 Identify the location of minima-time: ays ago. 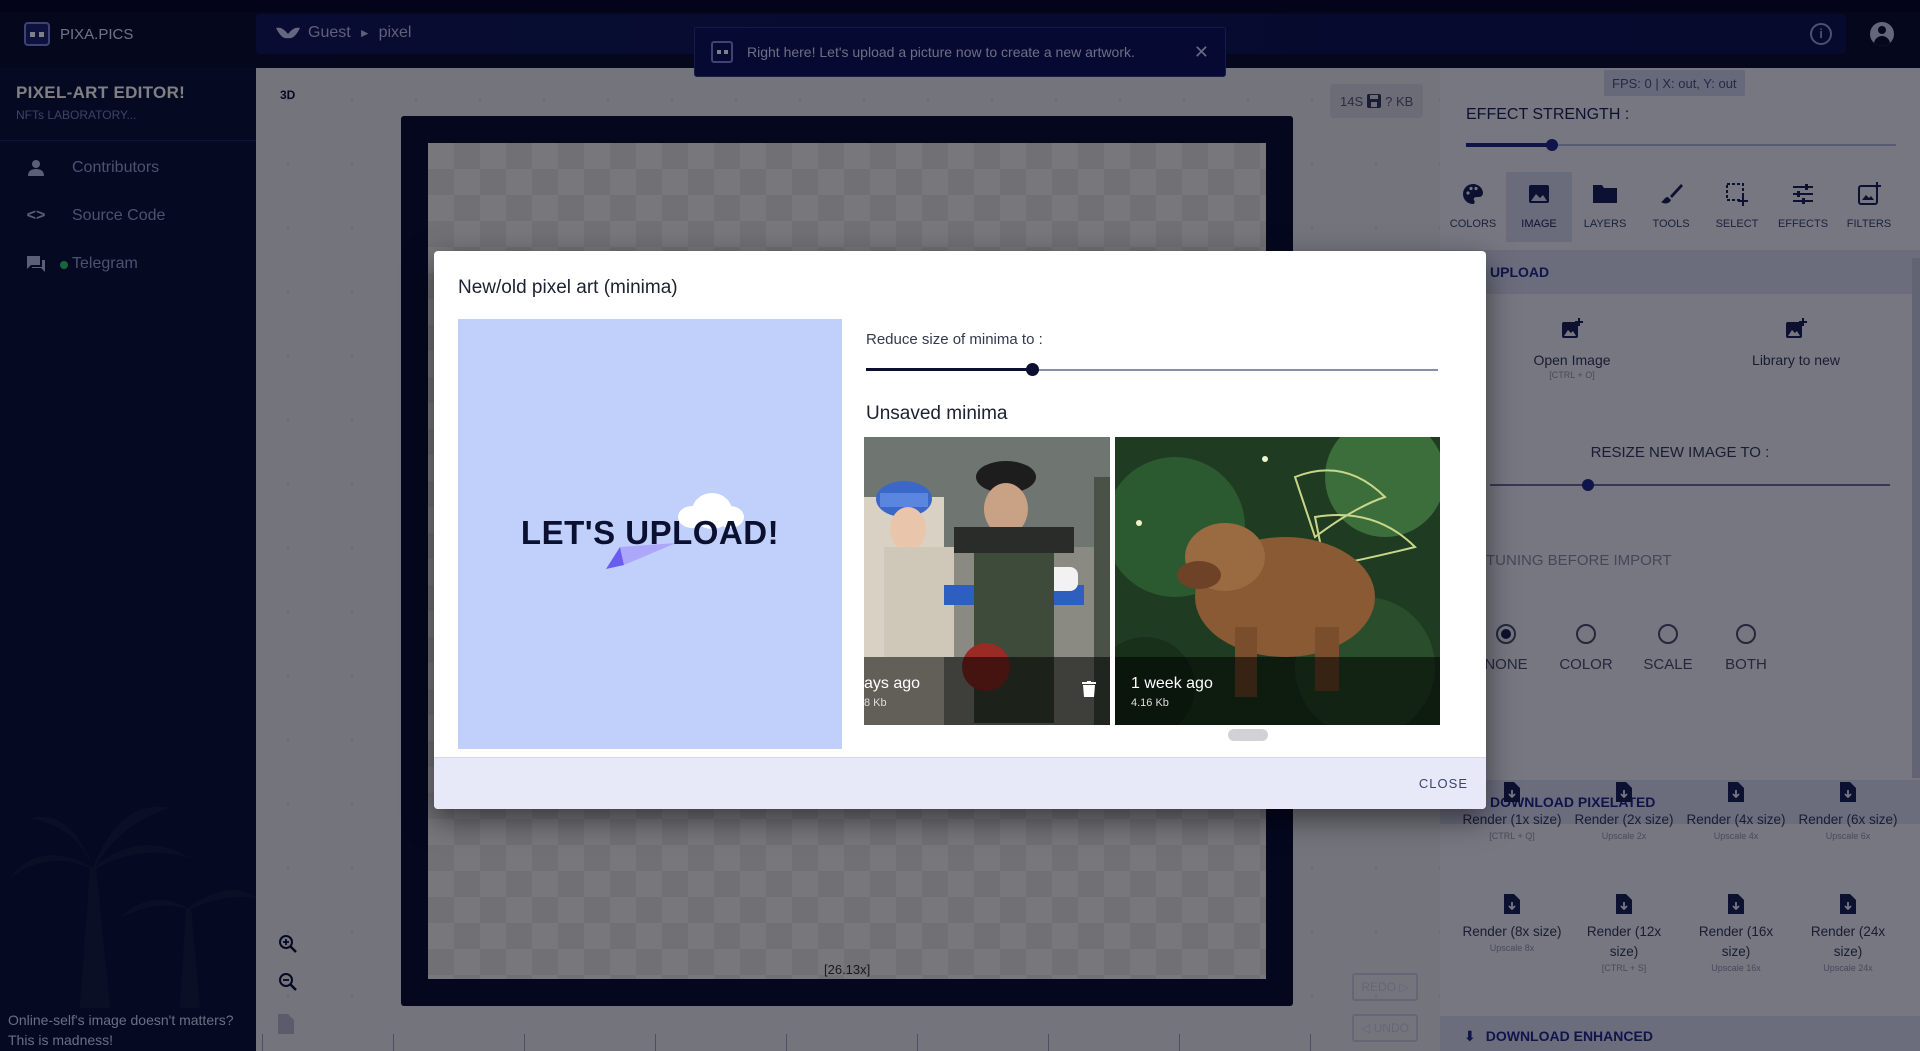
(892, 683).